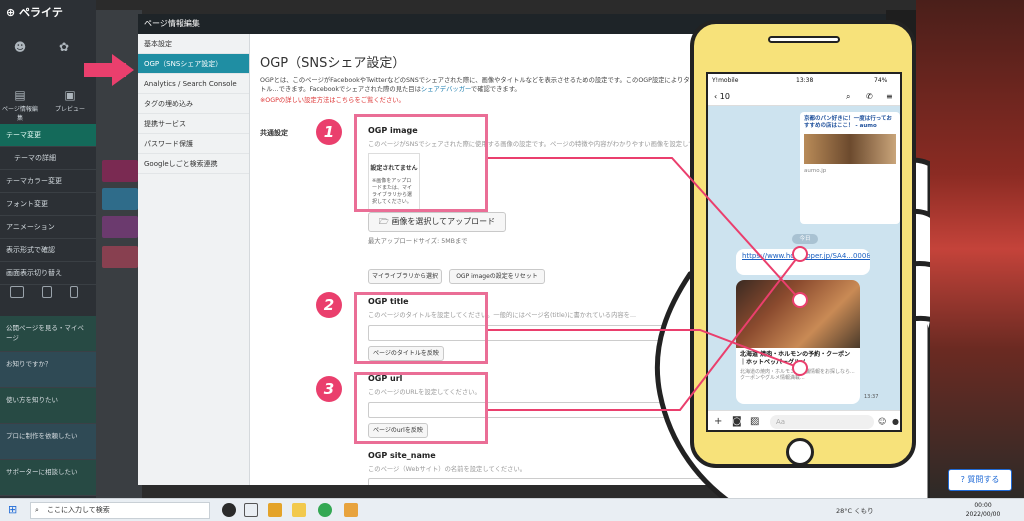  I want to click on task-view-icon, so click(251, 510).